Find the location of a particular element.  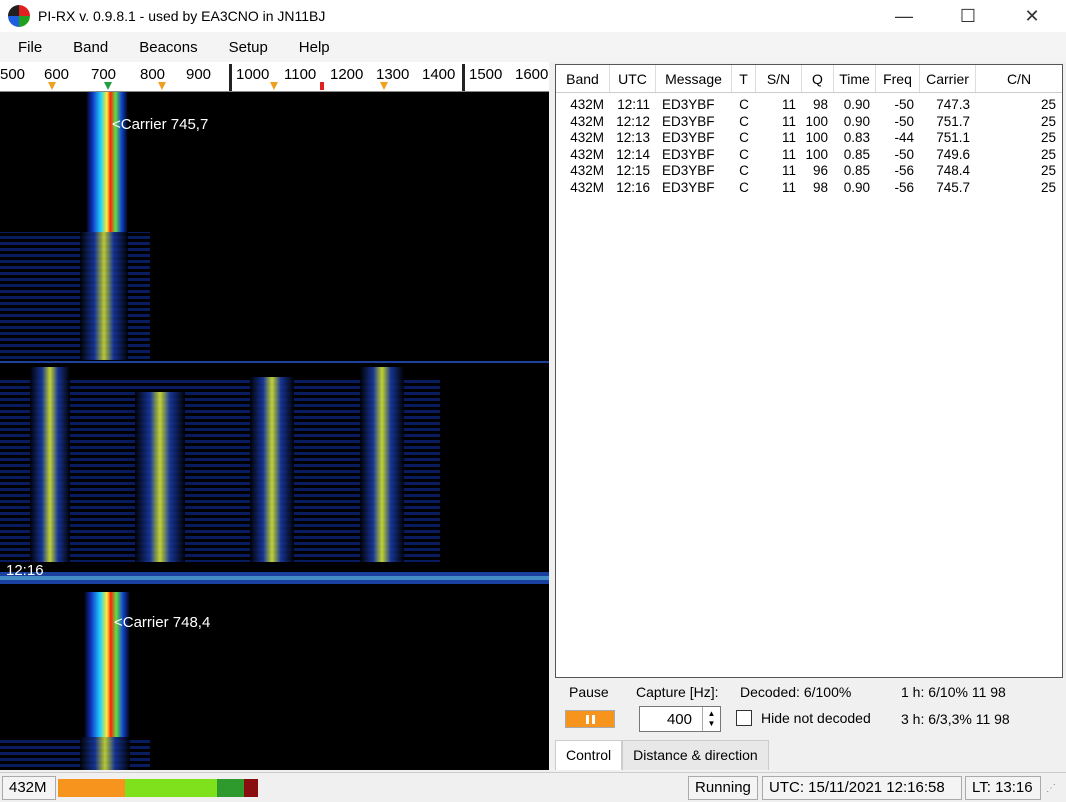

hide-not-decoded-checkbox is located at coordinates (744, 718).